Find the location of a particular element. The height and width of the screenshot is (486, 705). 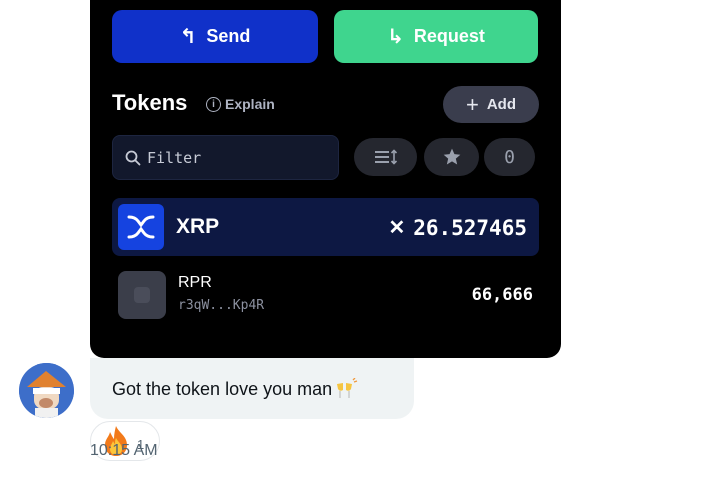

request-label: Request is located at coordinates (449, 36).